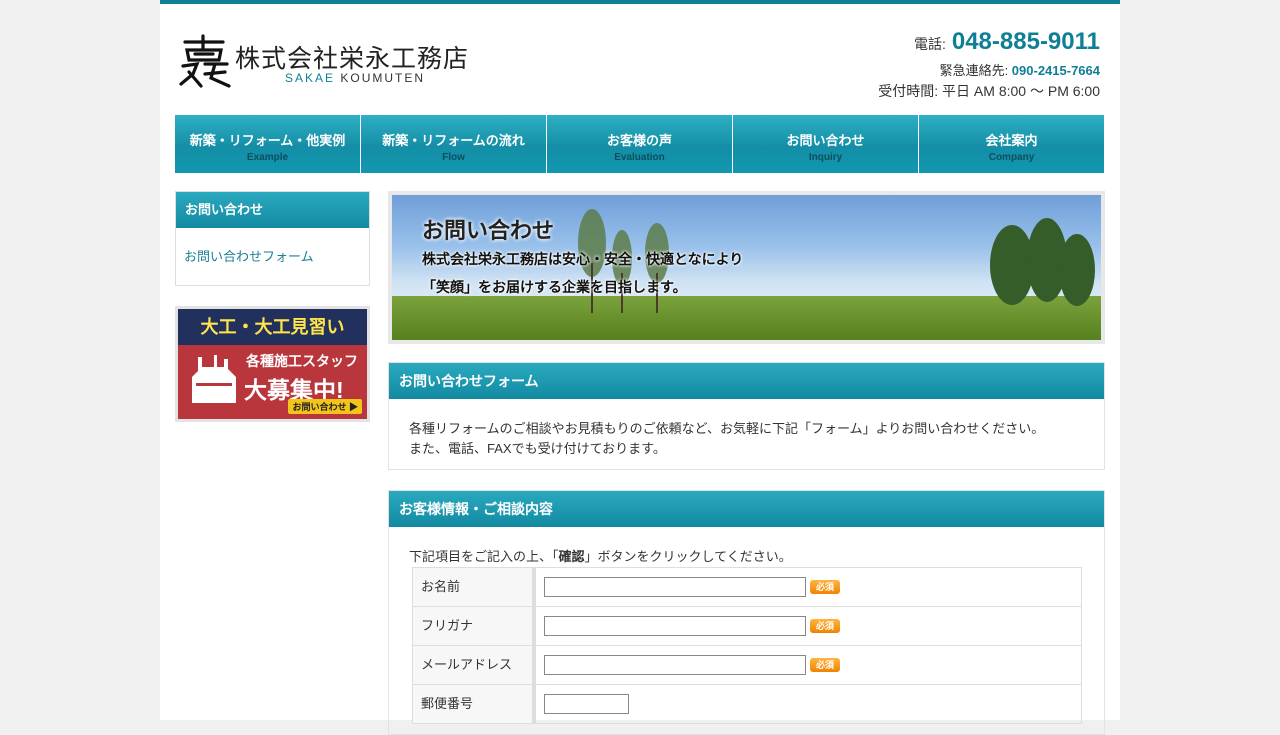 This screenshot has height=735, width=1280. I want to click on nav-item-example: 新築・リフォーム・他実例 Example, so click(268, 144).